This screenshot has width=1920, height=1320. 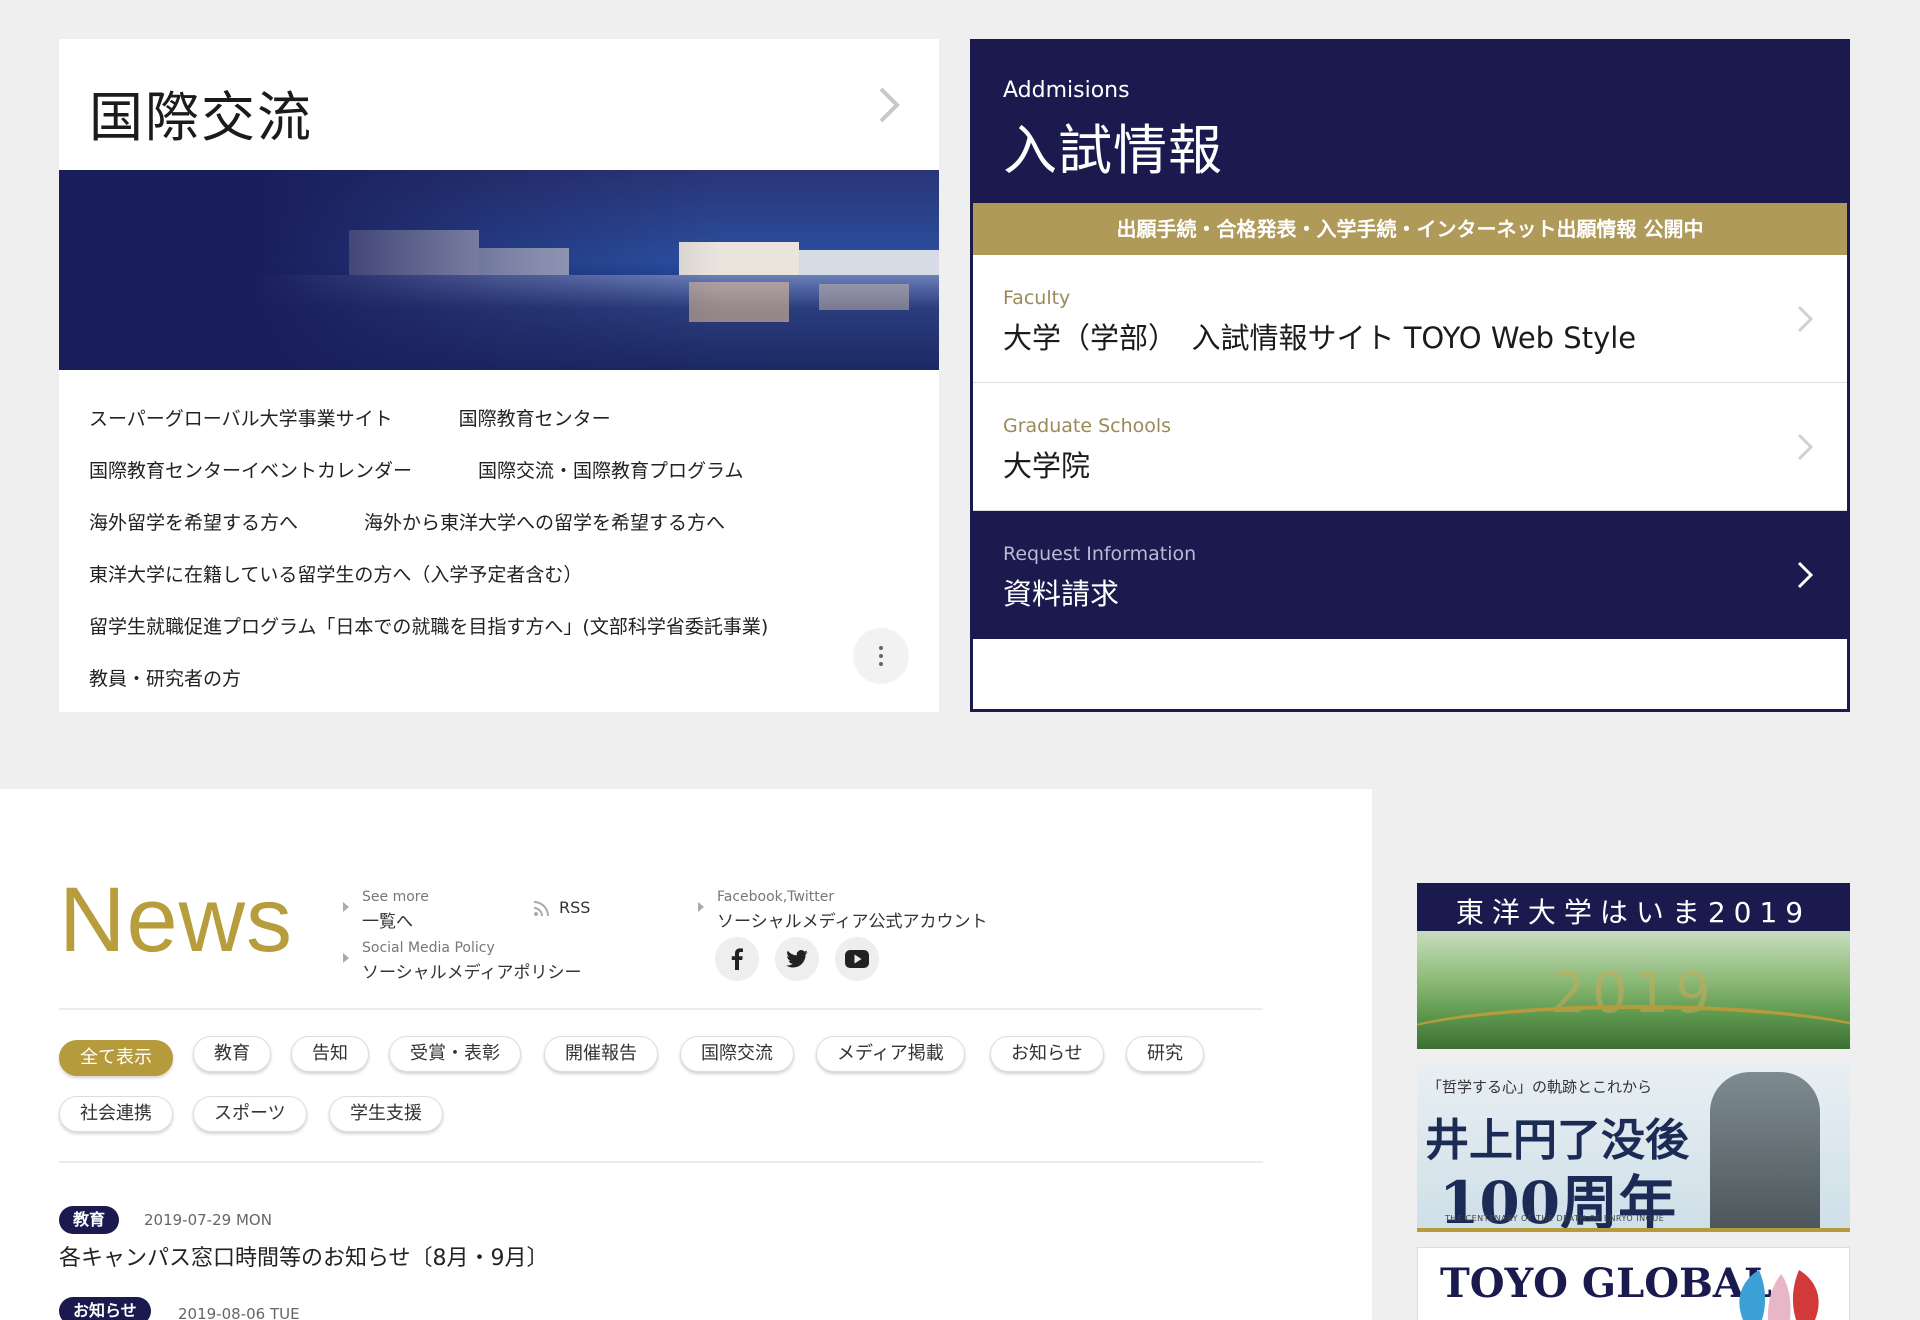 I want to click on sns-ja: ソーシャルメディア公式アカウント, so click(x=852, y=922).